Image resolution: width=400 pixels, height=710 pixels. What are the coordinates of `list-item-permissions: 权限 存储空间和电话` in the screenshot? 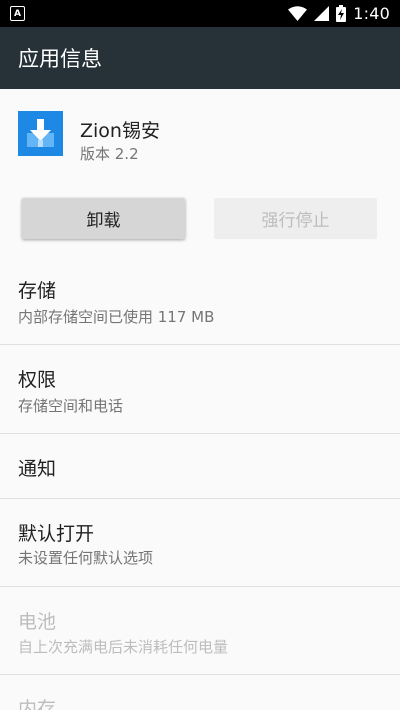 It's located at (200, 389).